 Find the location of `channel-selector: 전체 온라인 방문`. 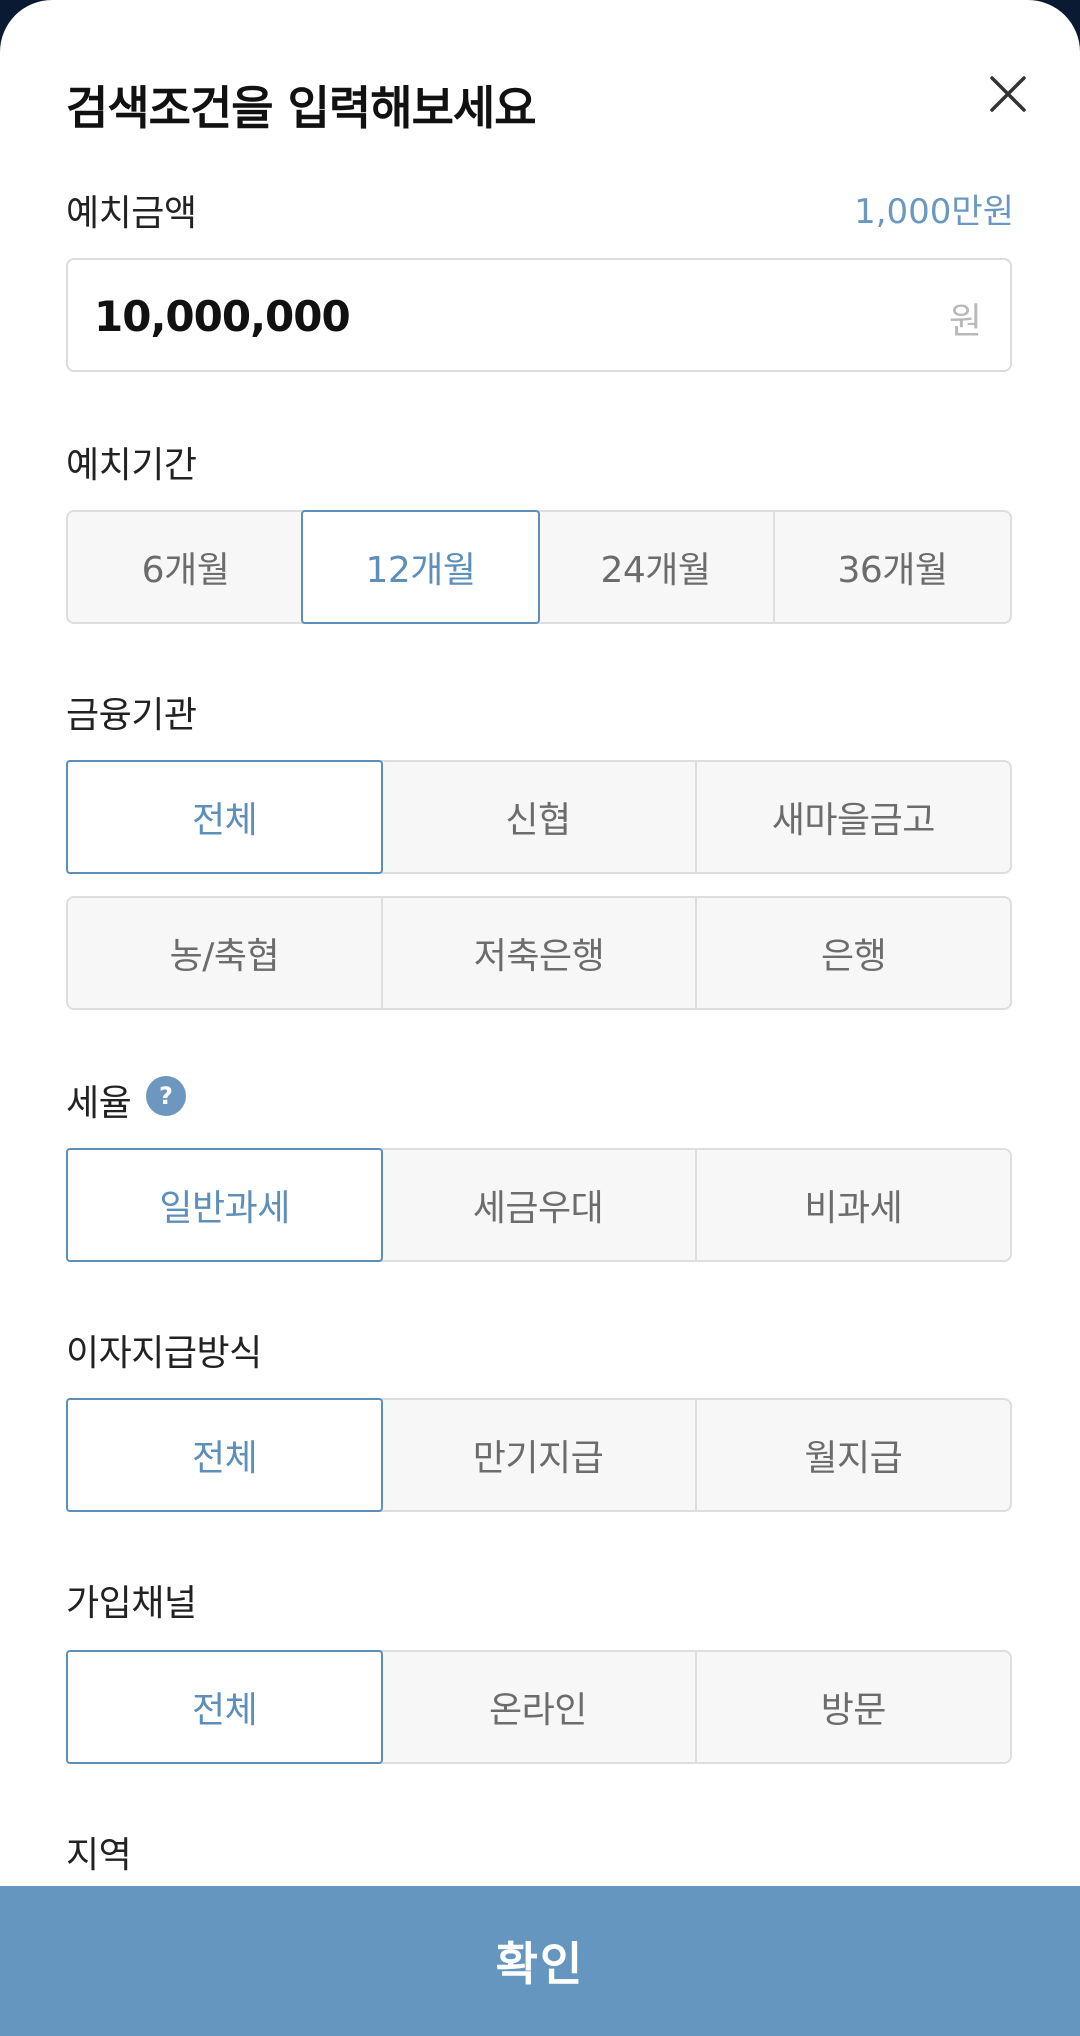

channel-selector: 전체 온라인 방문 is located at coordinates (539, 1707).